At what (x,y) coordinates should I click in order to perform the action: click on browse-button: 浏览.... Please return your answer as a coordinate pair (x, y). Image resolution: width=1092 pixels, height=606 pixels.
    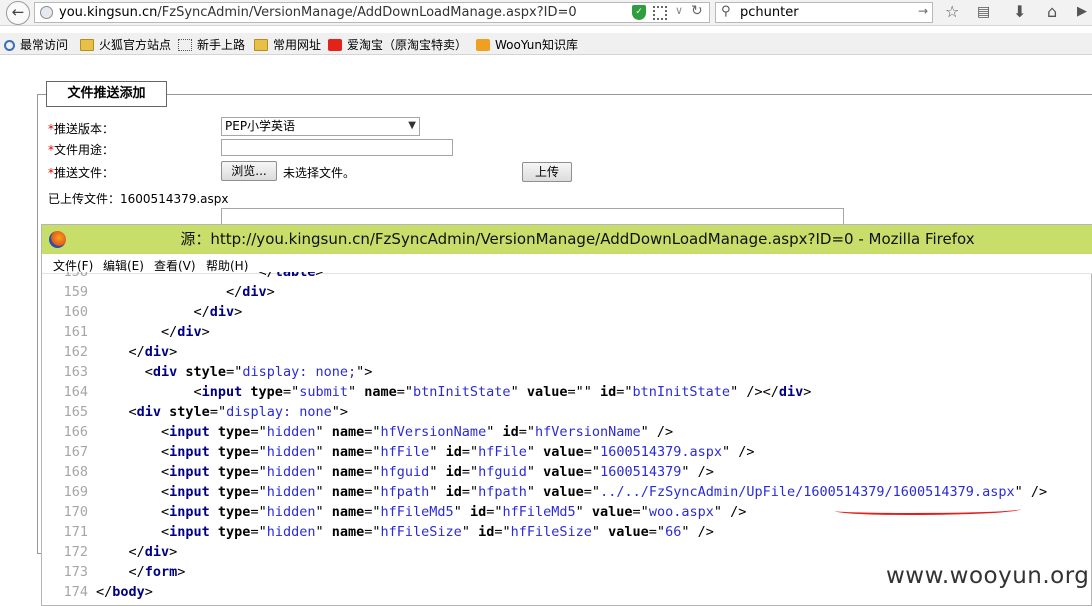
    Looking at the image, I should click on (249, 171).